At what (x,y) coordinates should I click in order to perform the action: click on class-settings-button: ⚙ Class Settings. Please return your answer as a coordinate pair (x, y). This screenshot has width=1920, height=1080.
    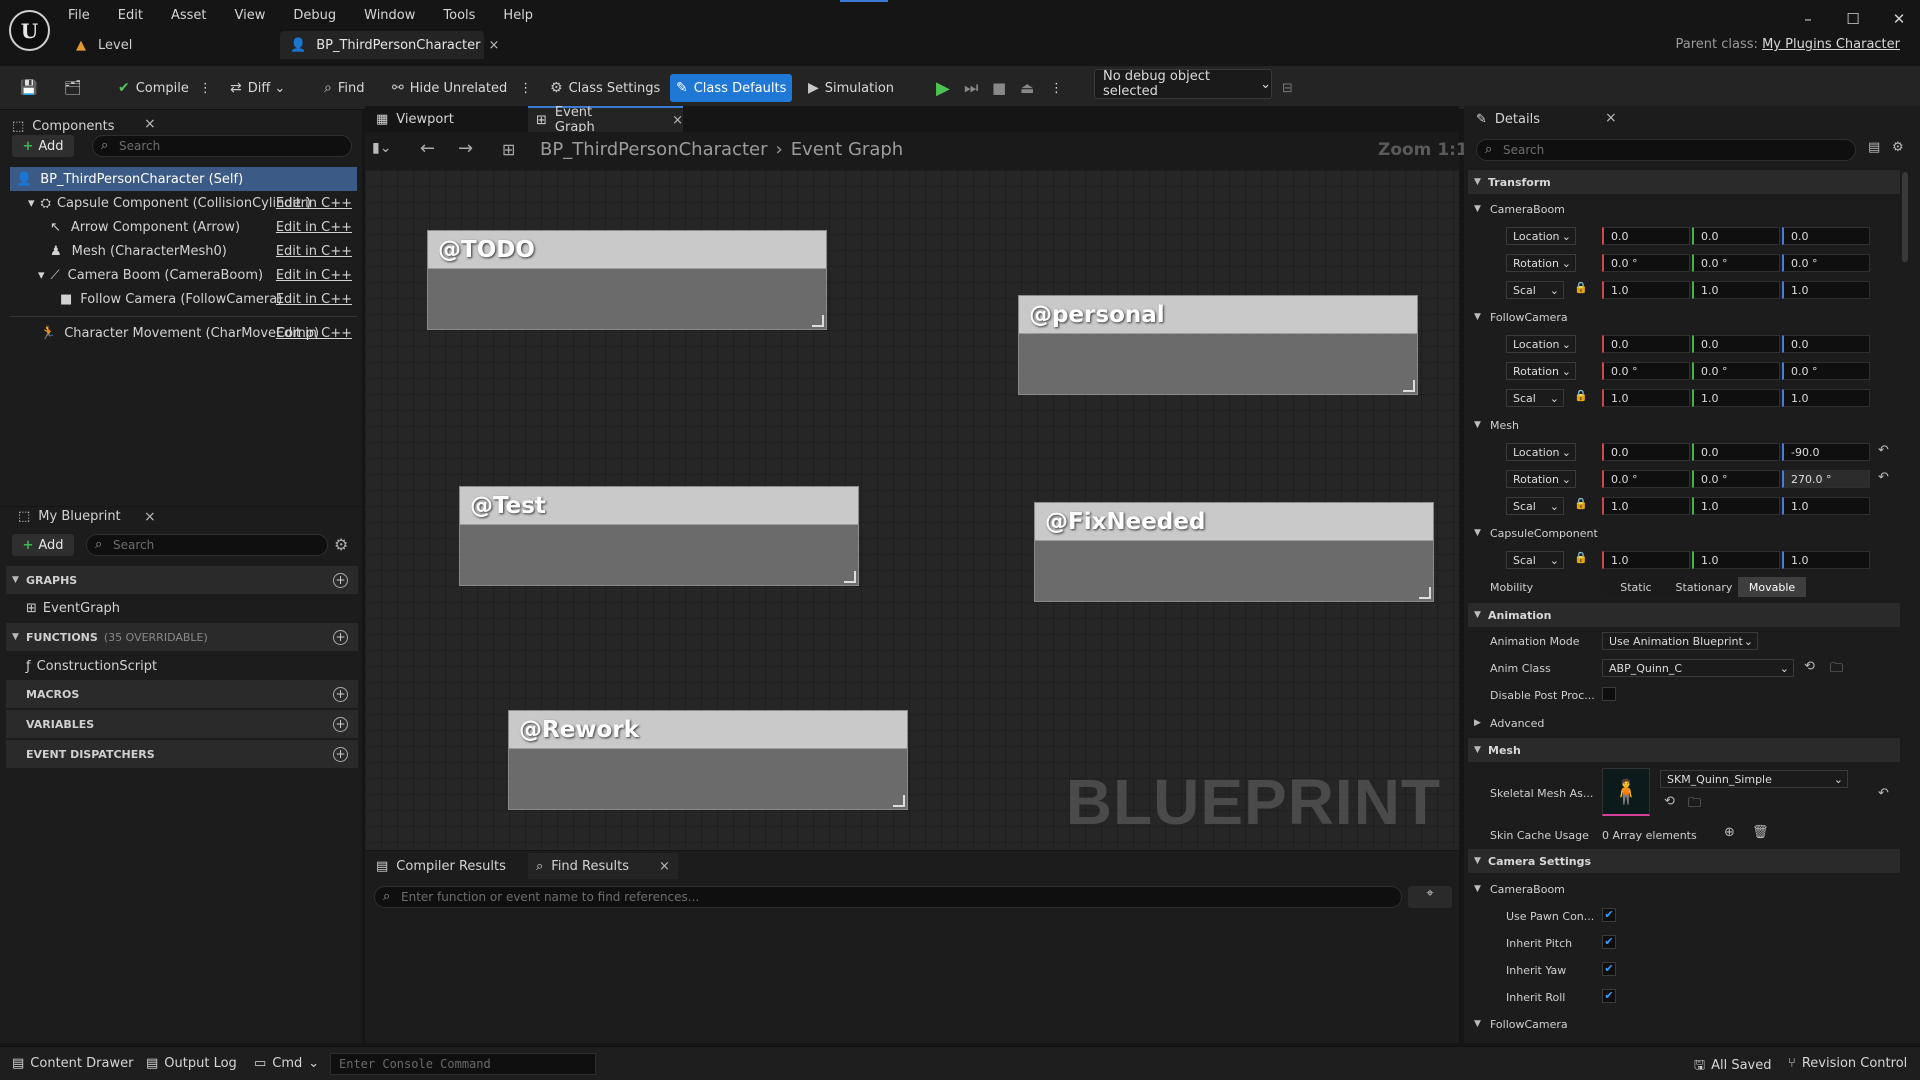
    Looking at the image, I should click on (605, 88).